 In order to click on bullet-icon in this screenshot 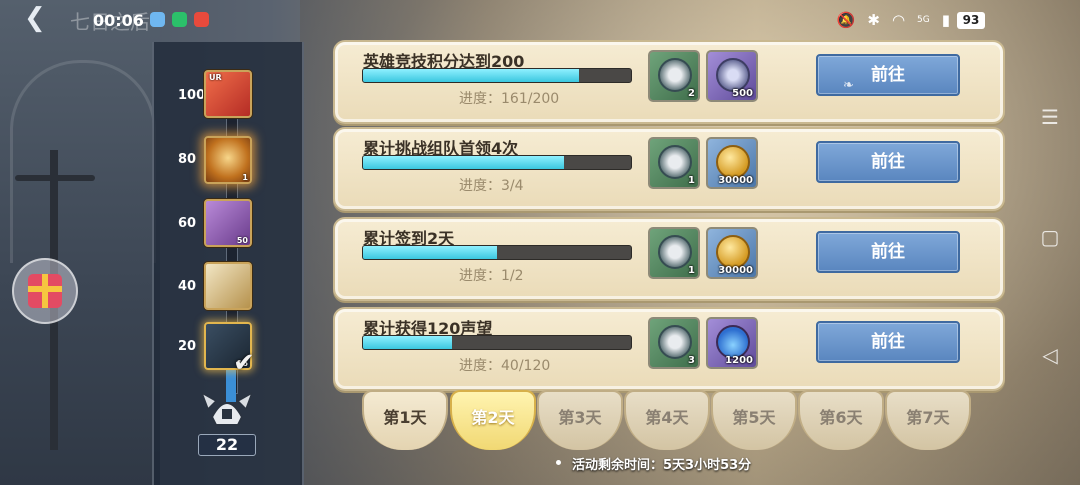, I will do `click(558, 462)`.